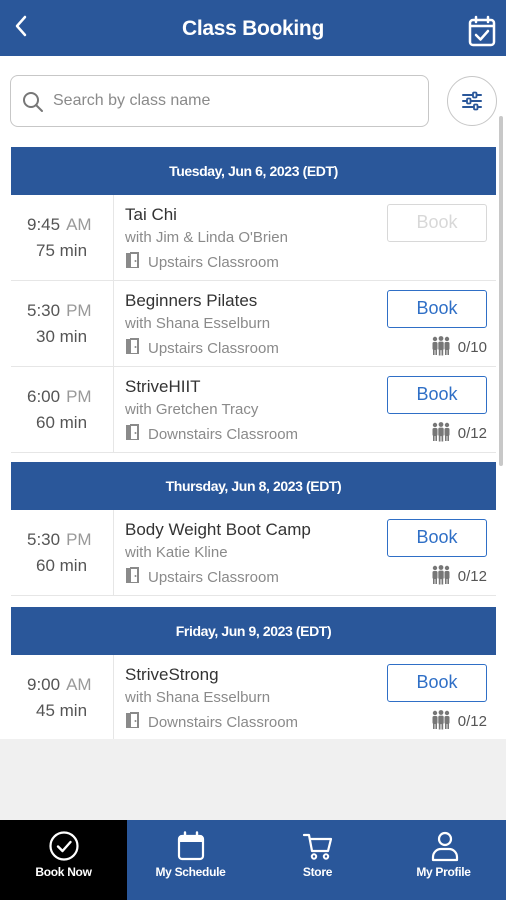 The image size is (506, 900). I want to click on time-column: 9:00 AM 45 min, so click(62, 697).